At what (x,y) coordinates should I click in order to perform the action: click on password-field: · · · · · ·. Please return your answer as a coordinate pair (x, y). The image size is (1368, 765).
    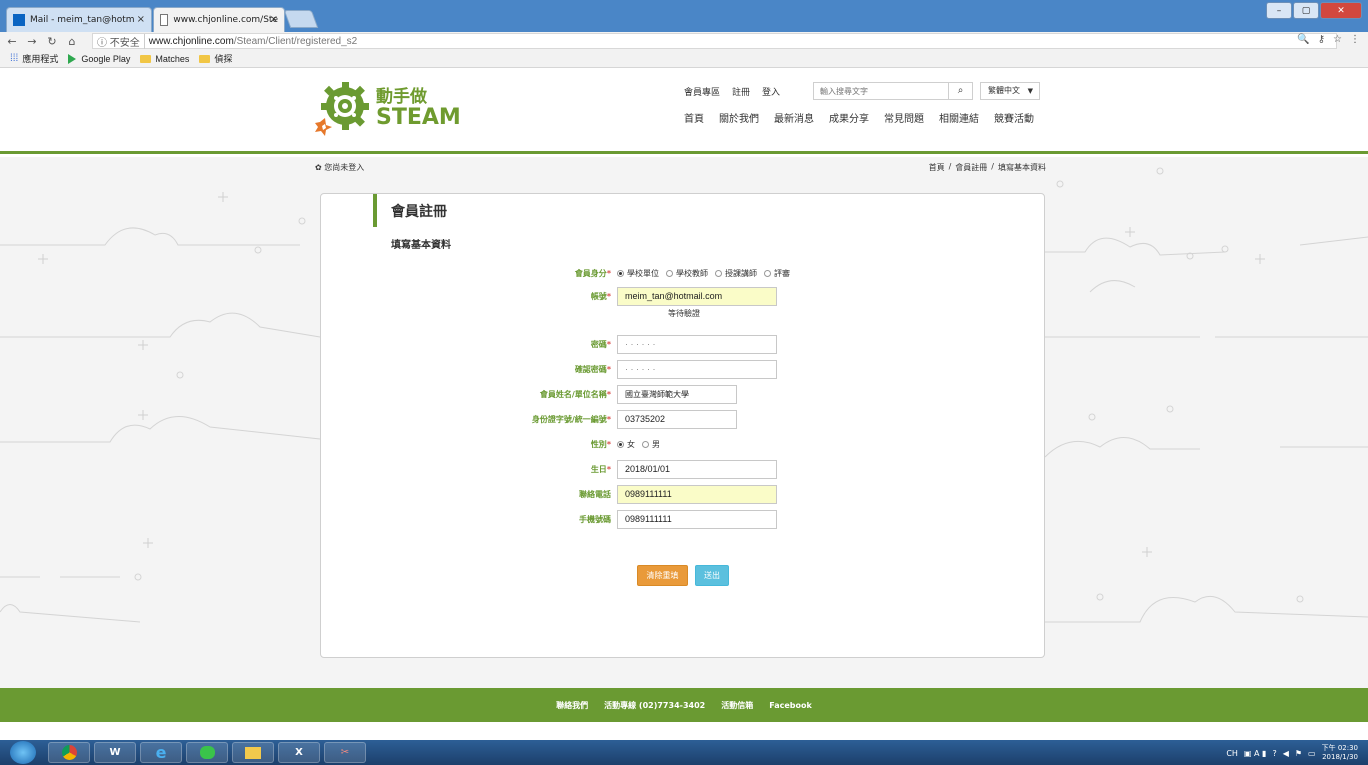
    Looking at the image, I should click on (697, 344).